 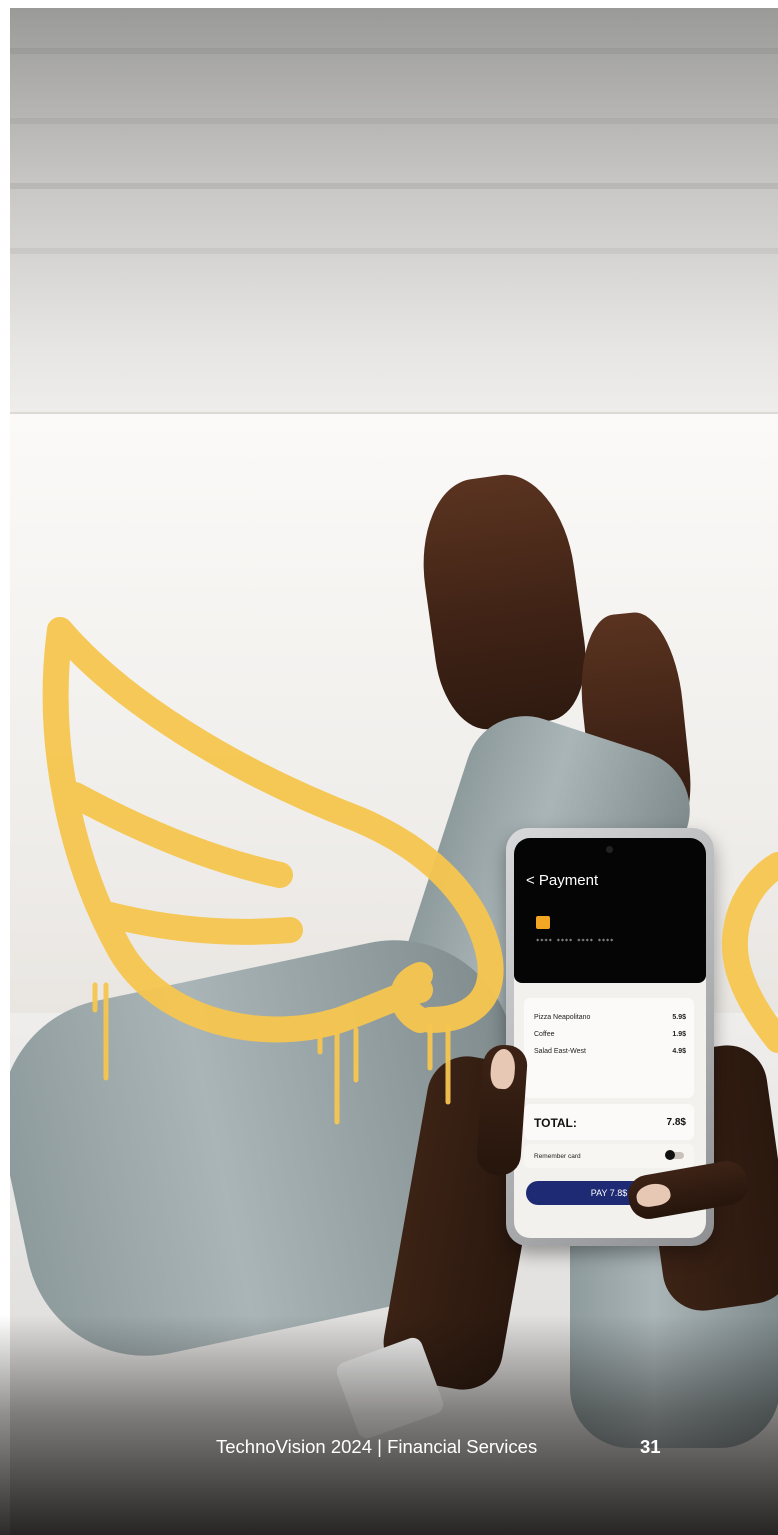 What do you see at coordinates (562, 880) in the screenshot?
I see `payment-title: < Payment` at bounding box center [562, 880].